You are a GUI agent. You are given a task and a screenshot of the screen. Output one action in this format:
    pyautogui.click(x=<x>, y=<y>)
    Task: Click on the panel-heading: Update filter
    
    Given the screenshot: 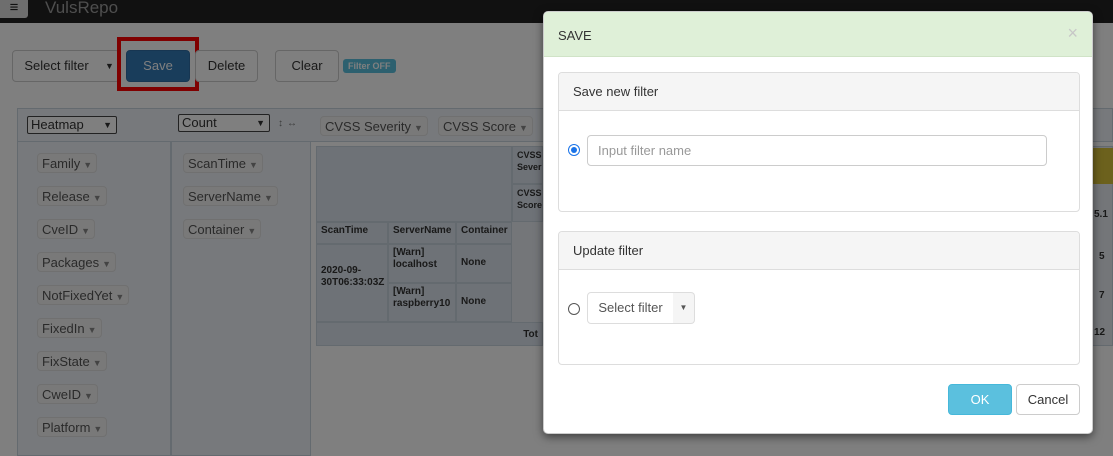 What is the action you would take?
    pyautogui.click(x=819, y=251)
    